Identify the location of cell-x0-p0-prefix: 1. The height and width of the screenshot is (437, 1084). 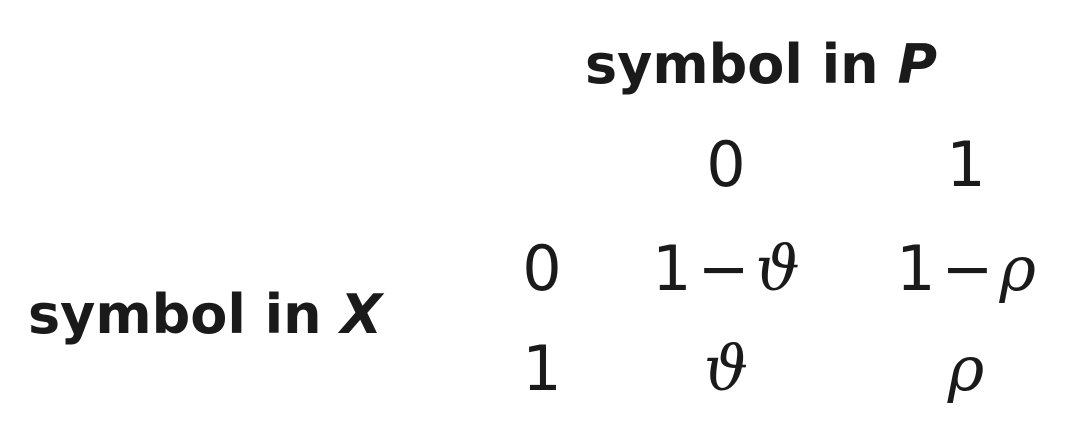
(672, 268).